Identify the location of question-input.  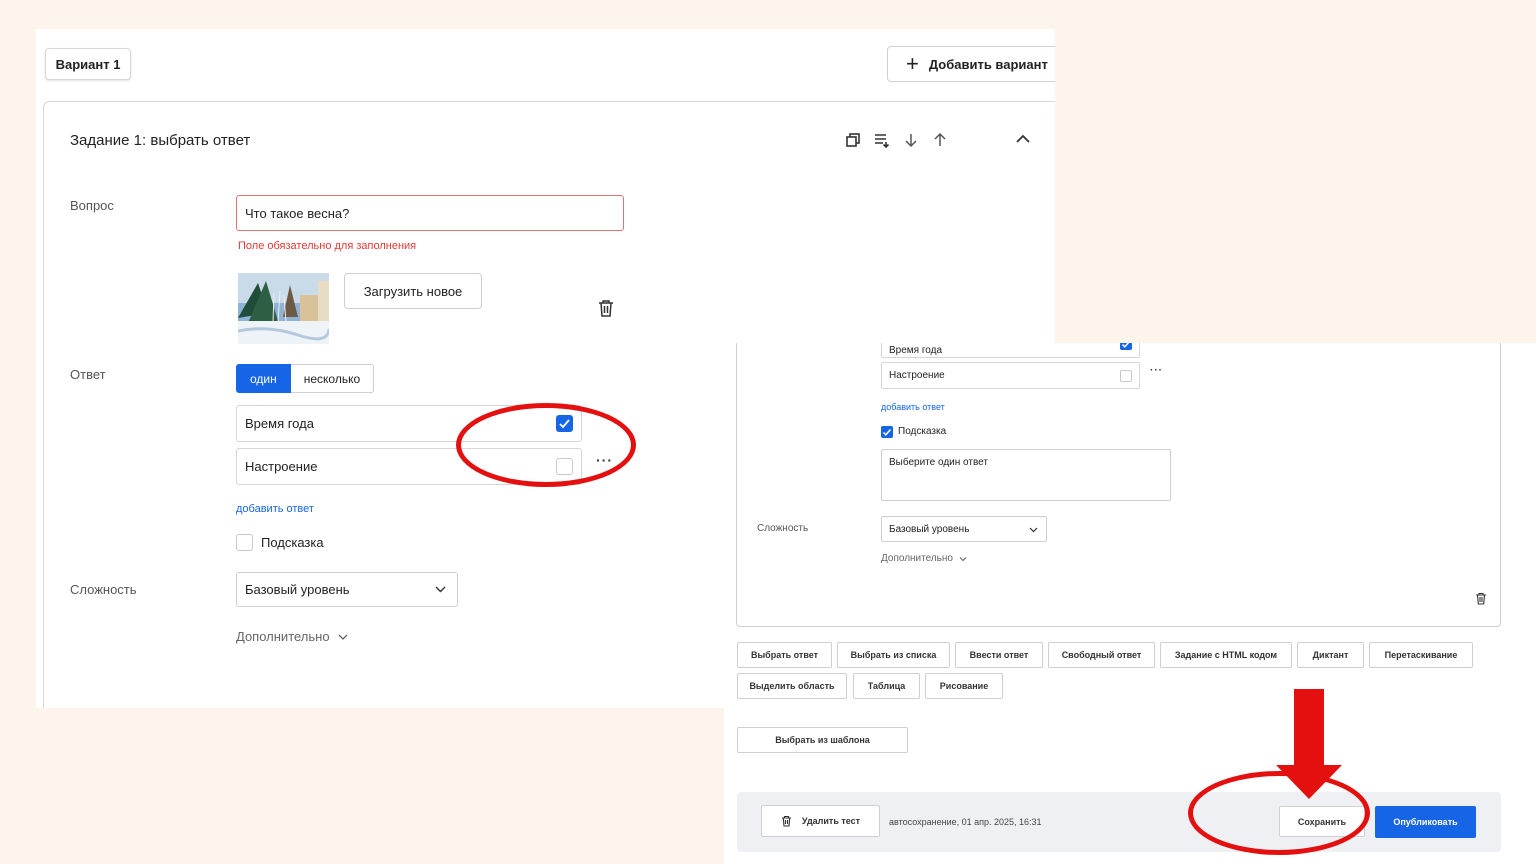
(430, 213).